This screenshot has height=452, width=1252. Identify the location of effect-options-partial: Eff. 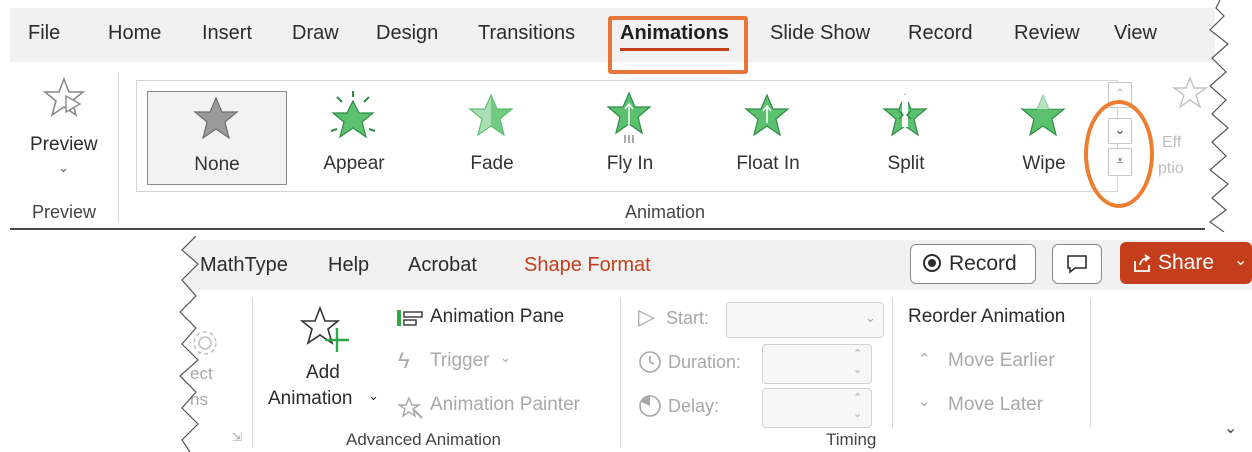
(1172, 142).